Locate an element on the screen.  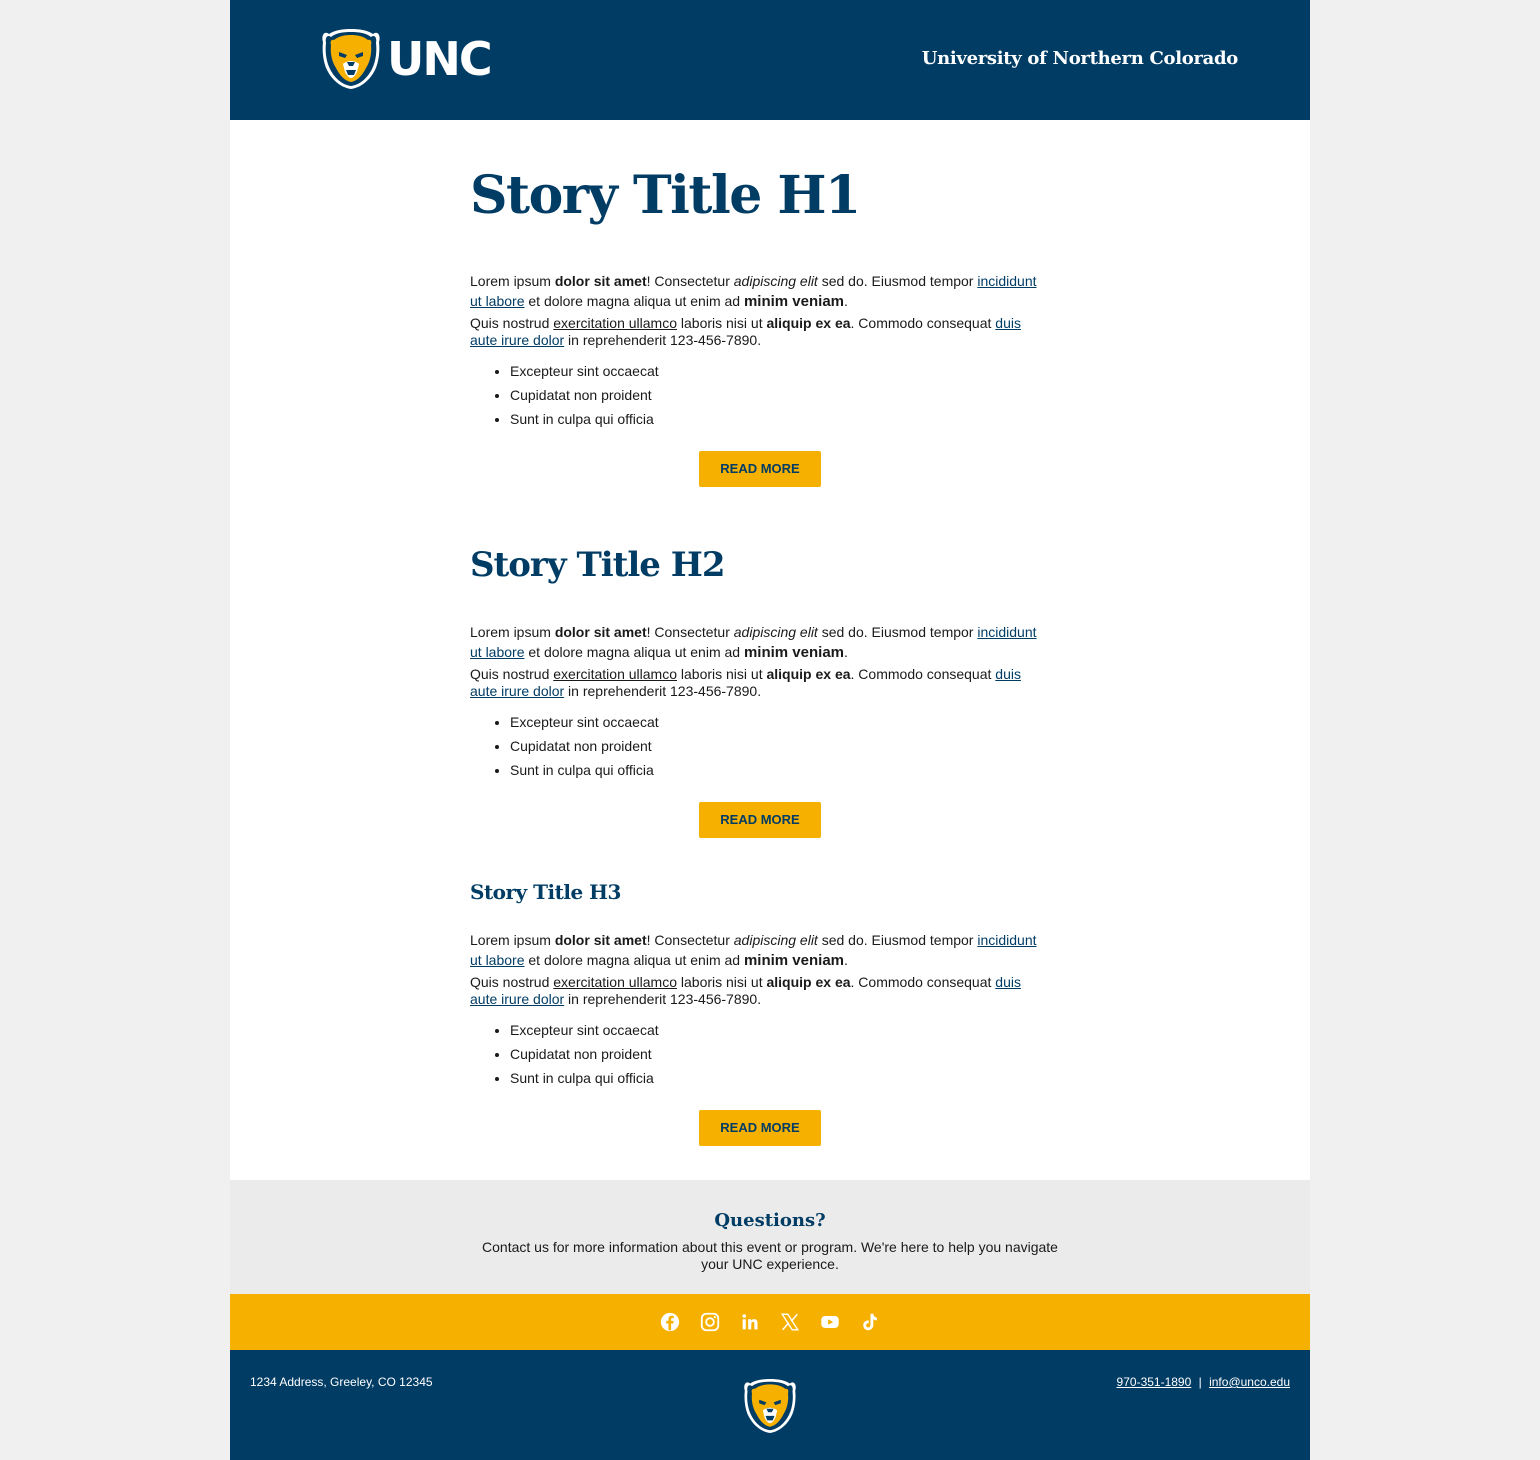
university-name: University of Northern Colorado is located at coordinates (1080, 58).